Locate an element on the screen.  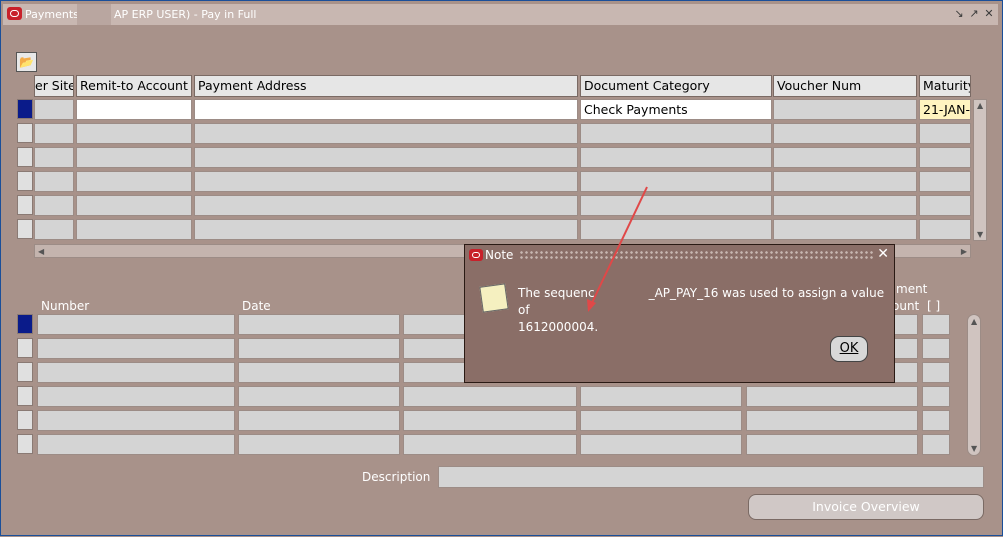
minimize-icon: ↘ is located at coordinates (959, 14).